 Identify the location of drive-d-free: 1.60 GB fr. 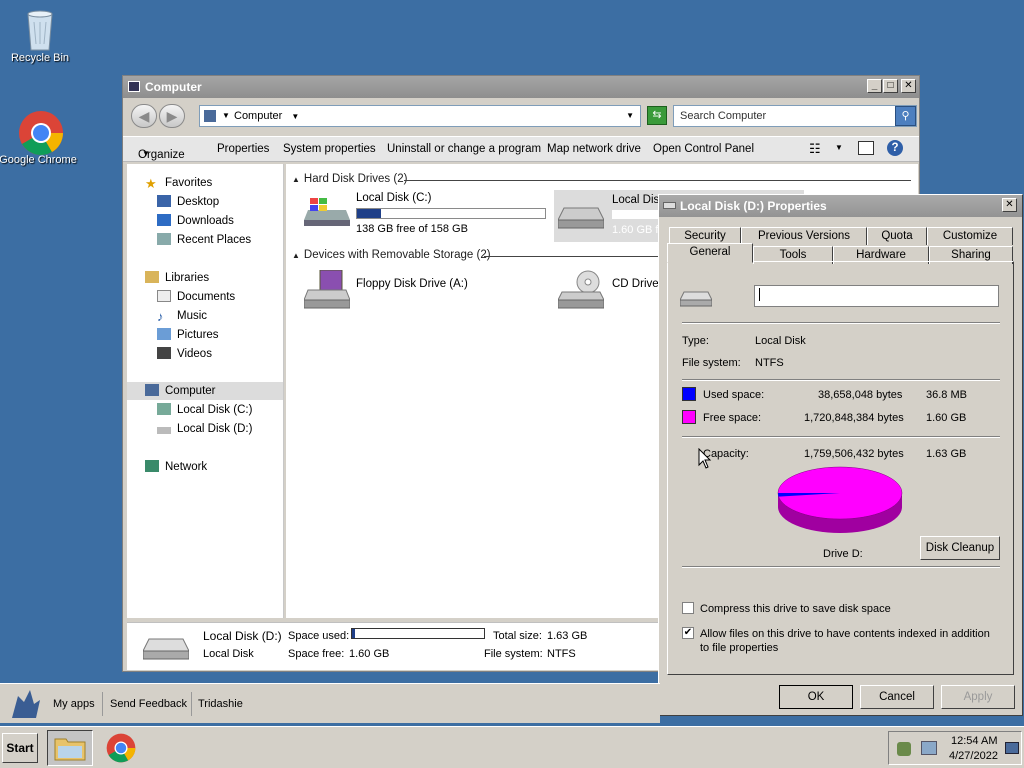
(637, 230).